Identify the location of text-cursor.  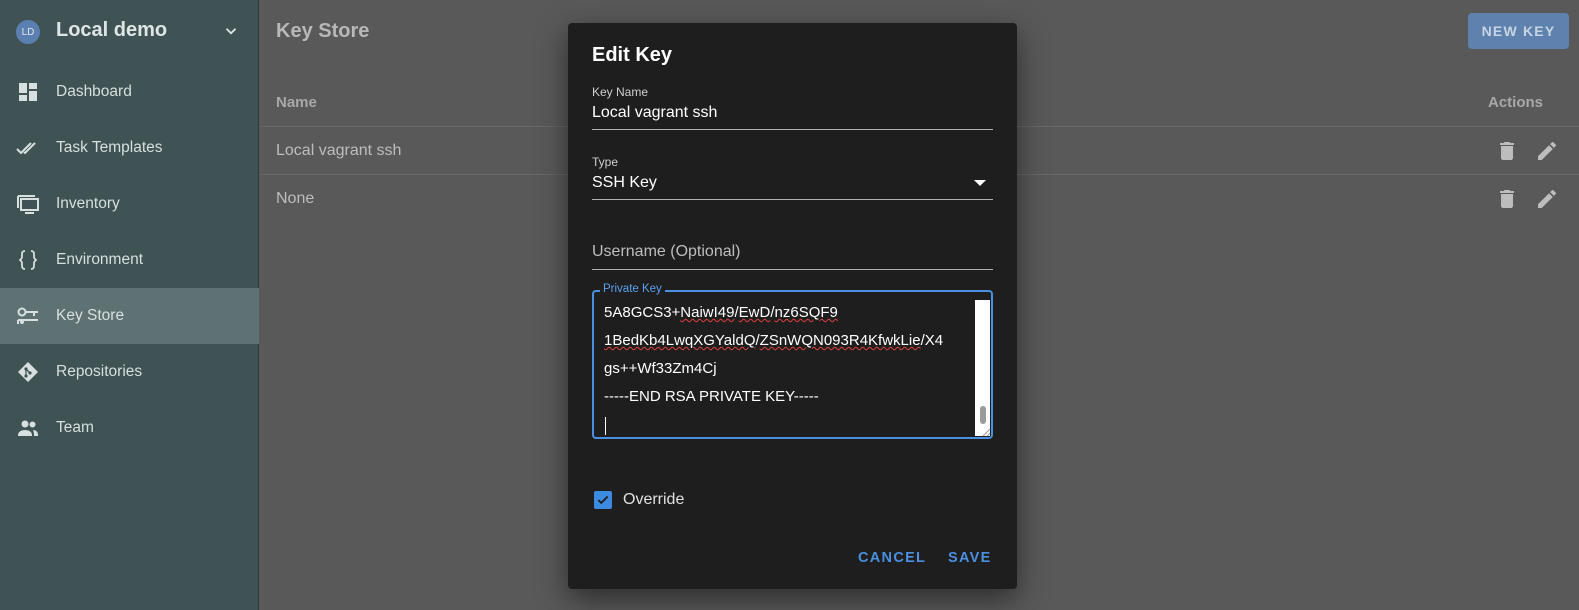
(605, 426).